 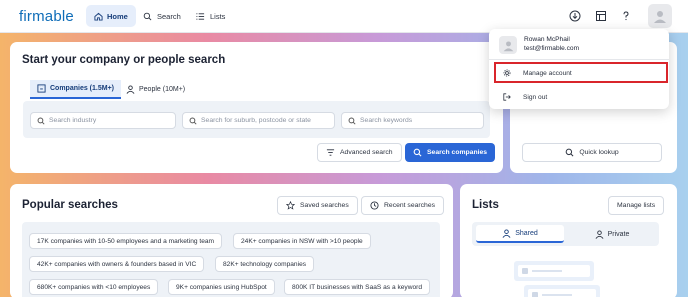 I want to click on nav-search: Search, so click(x=162, y=16).